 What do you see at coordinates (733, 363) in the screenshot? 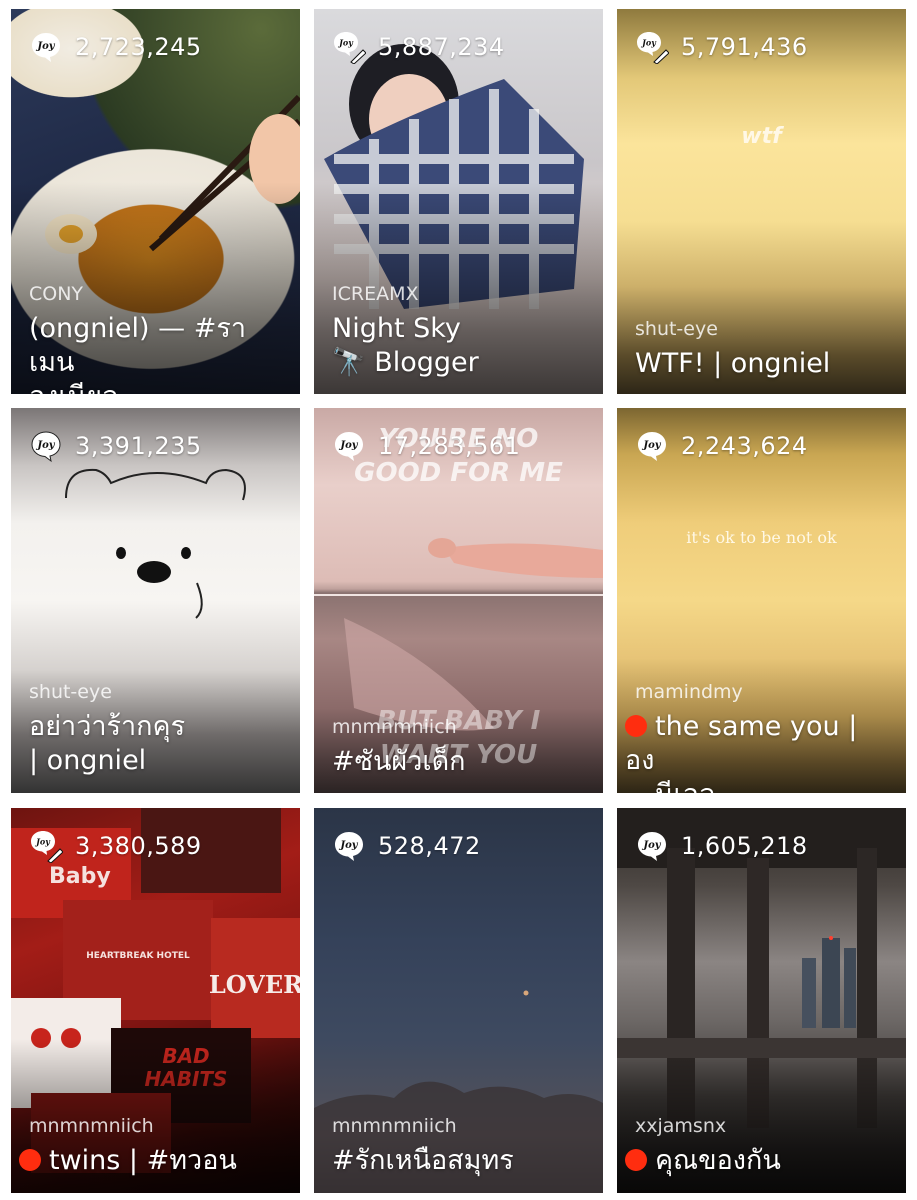
I see `novel-title-line: WTF! | ongniel` at bounding box center [733, 363].